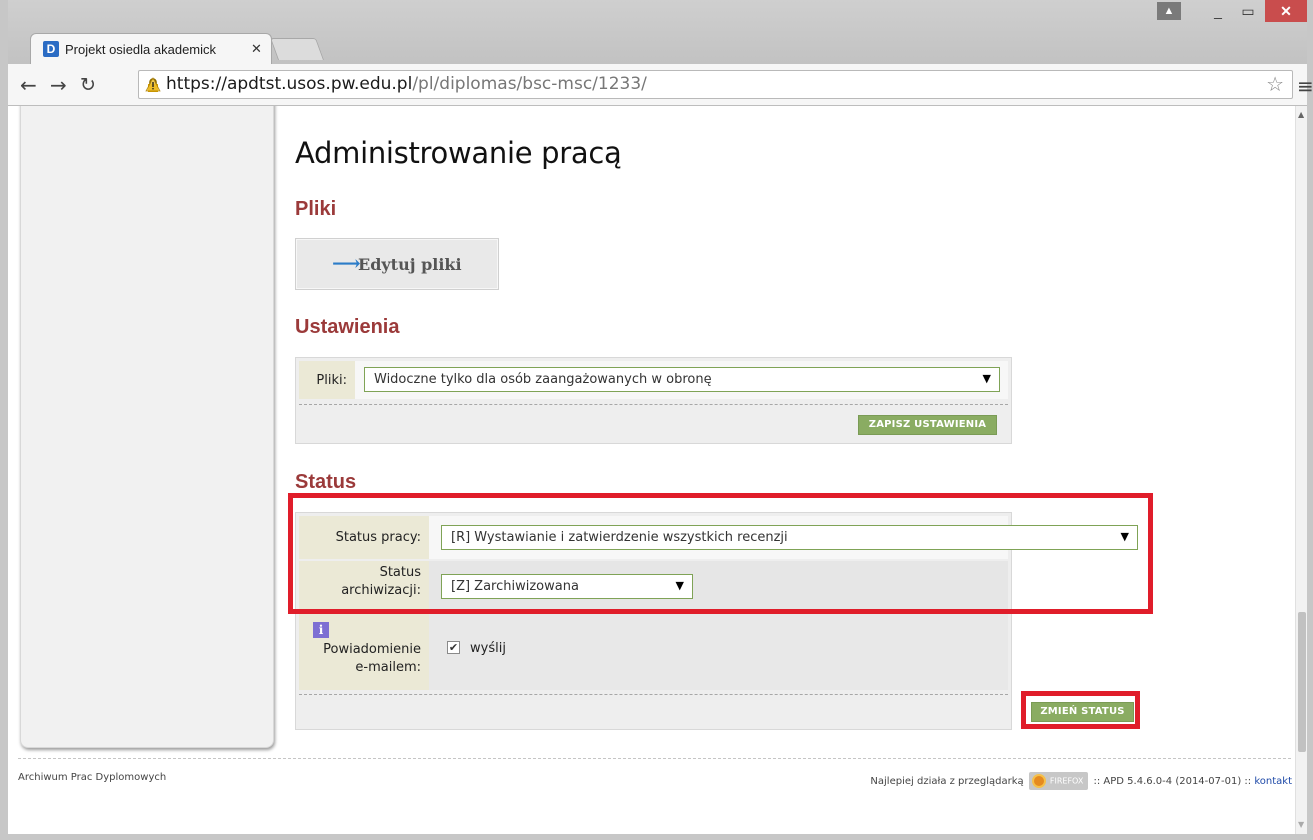  I want to click on settings-heading: Ustawienia, so click(347, 327).